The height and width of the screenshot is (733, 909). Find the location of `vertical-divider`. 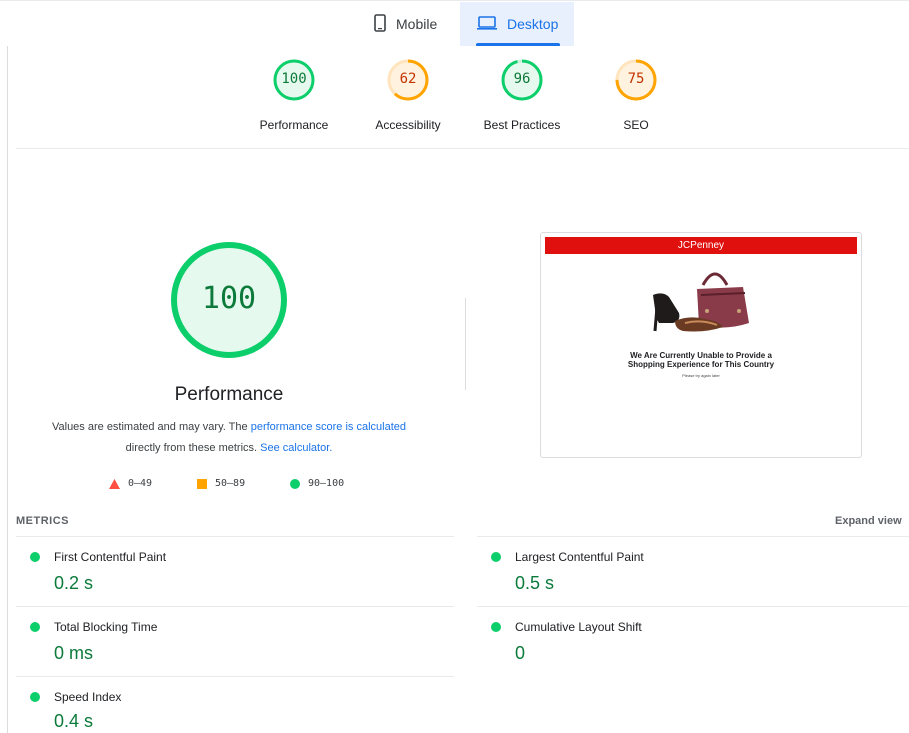

vertical-divider is located at coordinates (465, 344).